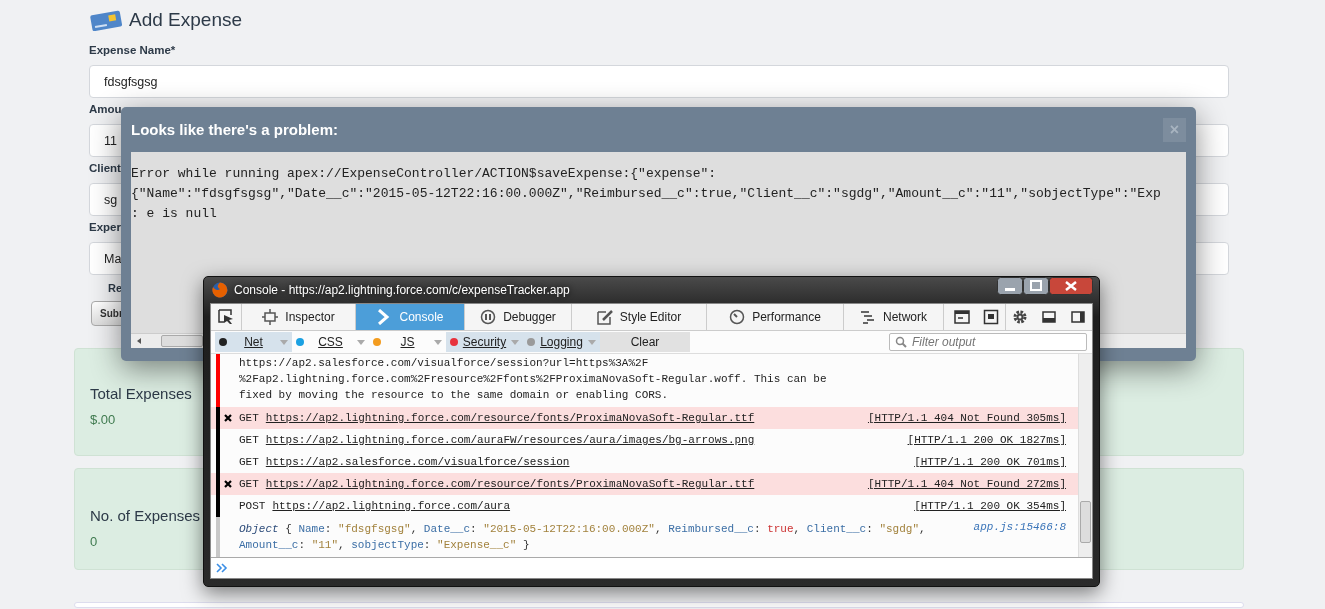 Image resolution: width=1325 pixels, height=609 pixels. What do you see at coordinates (775, 317) in the screenshot?
I see `devtools-tab: Performance` at bounding box center [775, 317].